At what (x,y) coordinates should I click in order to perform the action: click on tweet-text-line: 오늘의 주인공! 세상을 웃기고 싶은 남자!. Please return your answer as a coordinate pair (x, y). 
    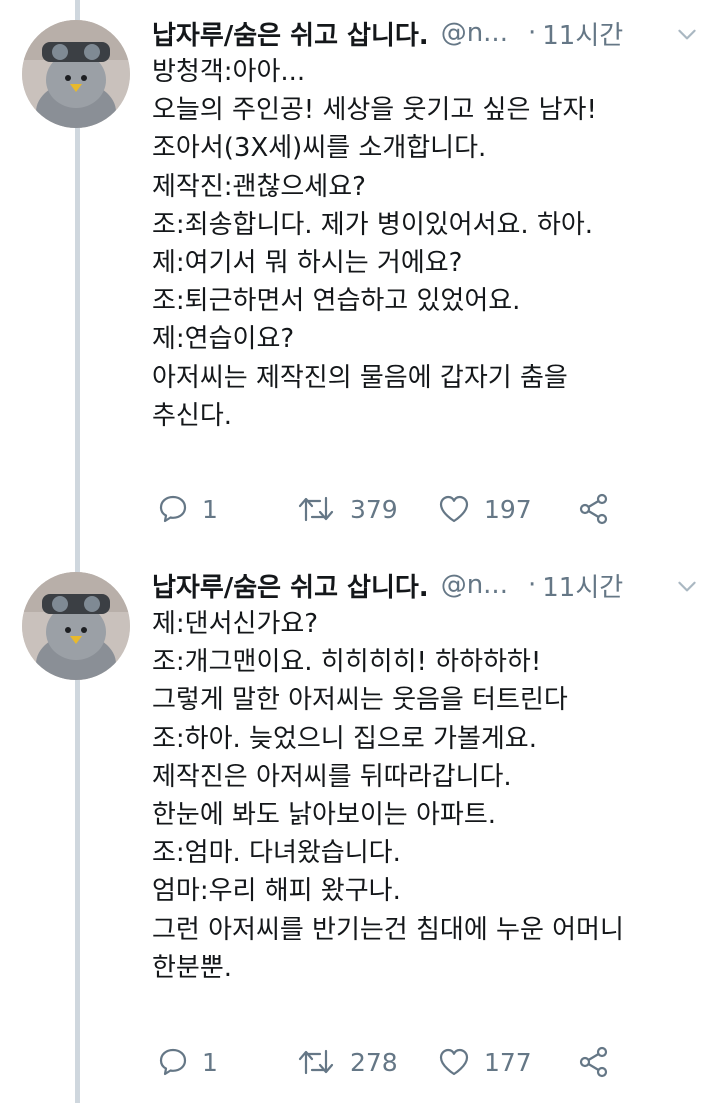
    Looking at the image, I should click on (374, 110).